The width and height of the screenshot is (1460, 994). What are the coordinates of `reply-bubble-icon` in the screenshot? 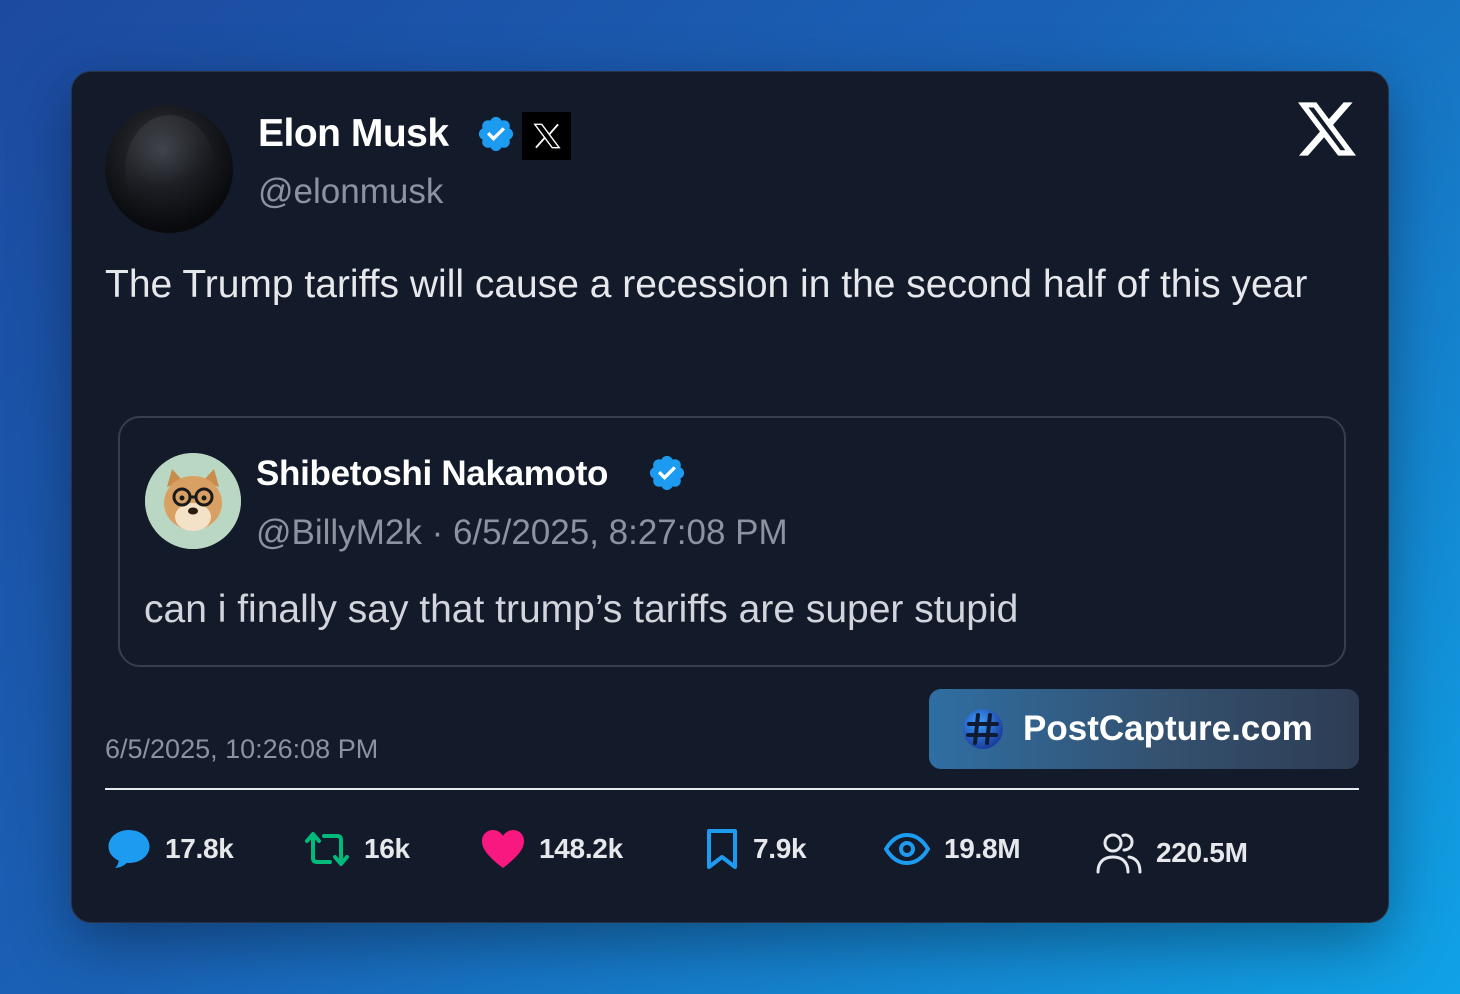 It's located at (129, 849).